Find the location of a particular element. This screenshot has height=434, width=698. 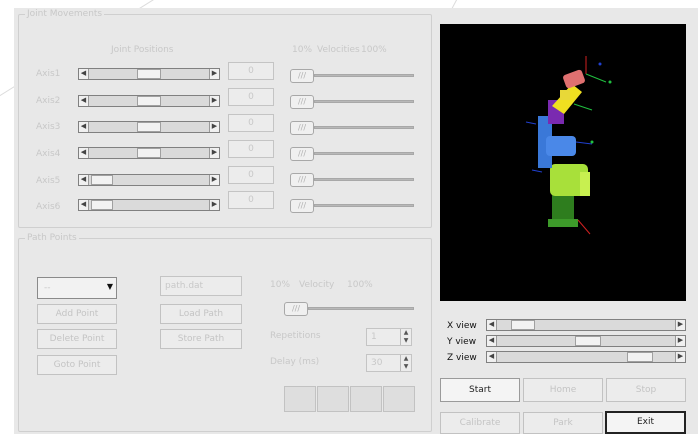

velocity-min-label: 10% is located at coordinates (302, 50).